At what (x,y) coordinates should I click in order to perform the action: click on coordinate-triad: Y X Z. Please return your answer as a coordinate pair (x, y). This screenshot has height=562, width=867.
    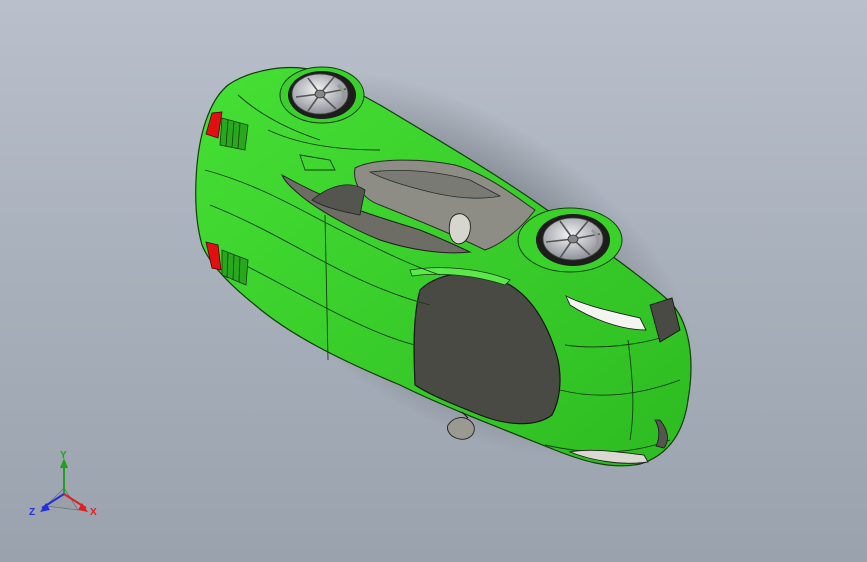
    Looking at the image, I should click on (63, 484).